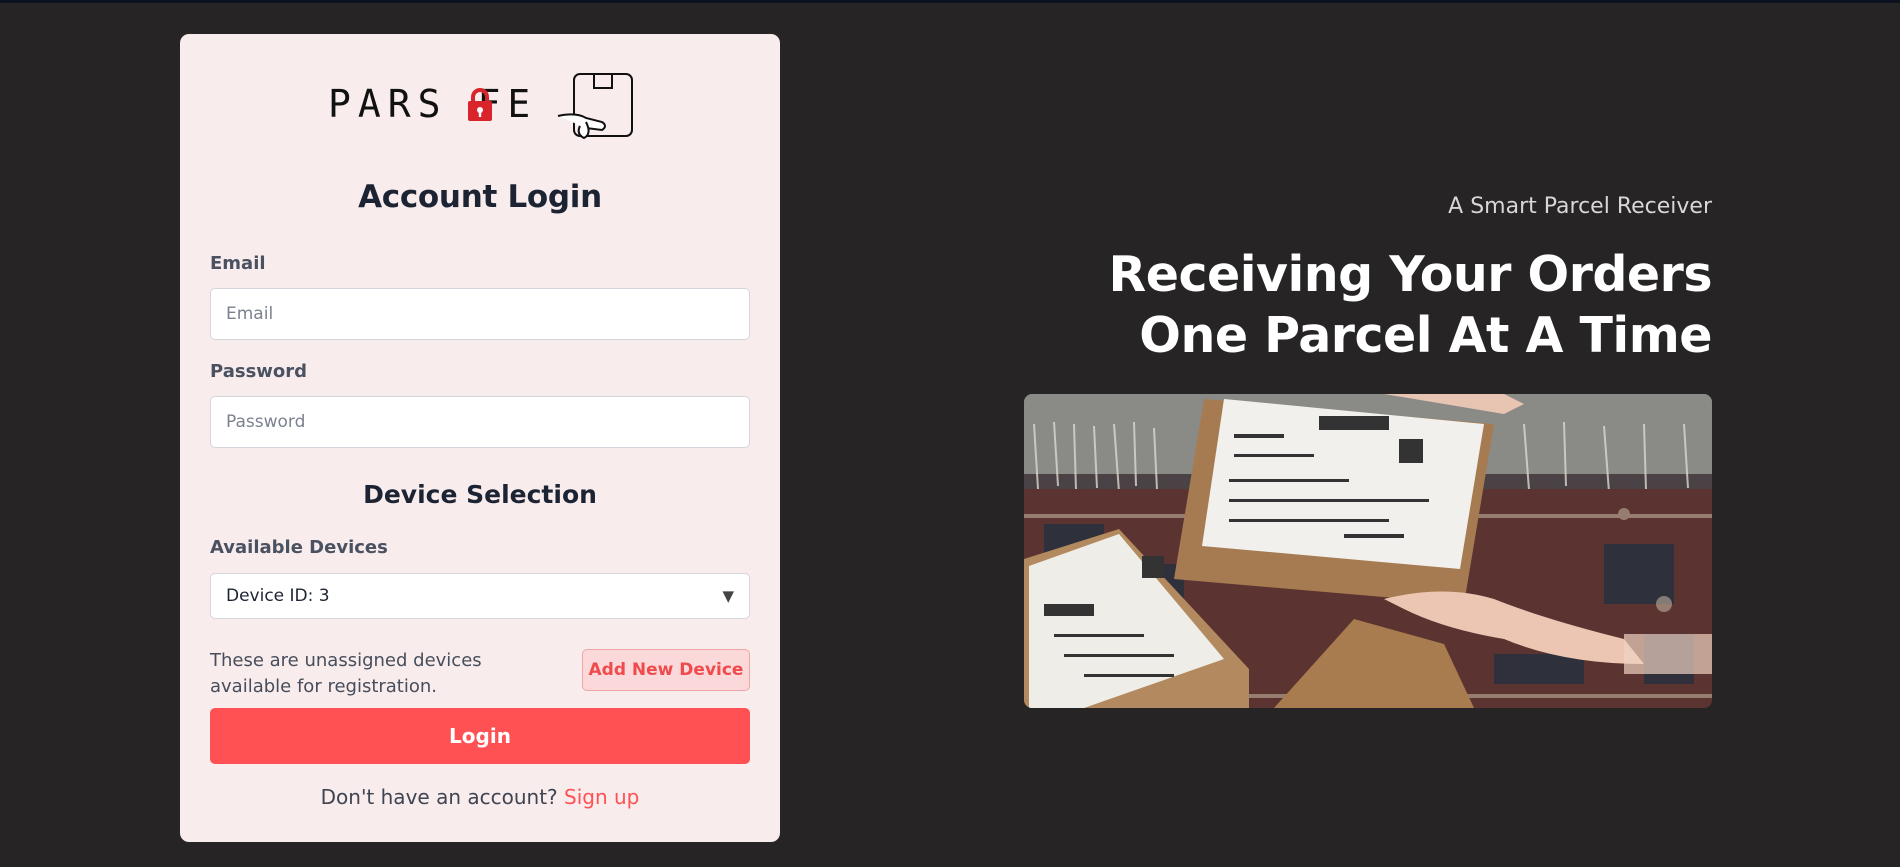  I want to click on logo-wordmark: PARS FE, so click(433, 104).